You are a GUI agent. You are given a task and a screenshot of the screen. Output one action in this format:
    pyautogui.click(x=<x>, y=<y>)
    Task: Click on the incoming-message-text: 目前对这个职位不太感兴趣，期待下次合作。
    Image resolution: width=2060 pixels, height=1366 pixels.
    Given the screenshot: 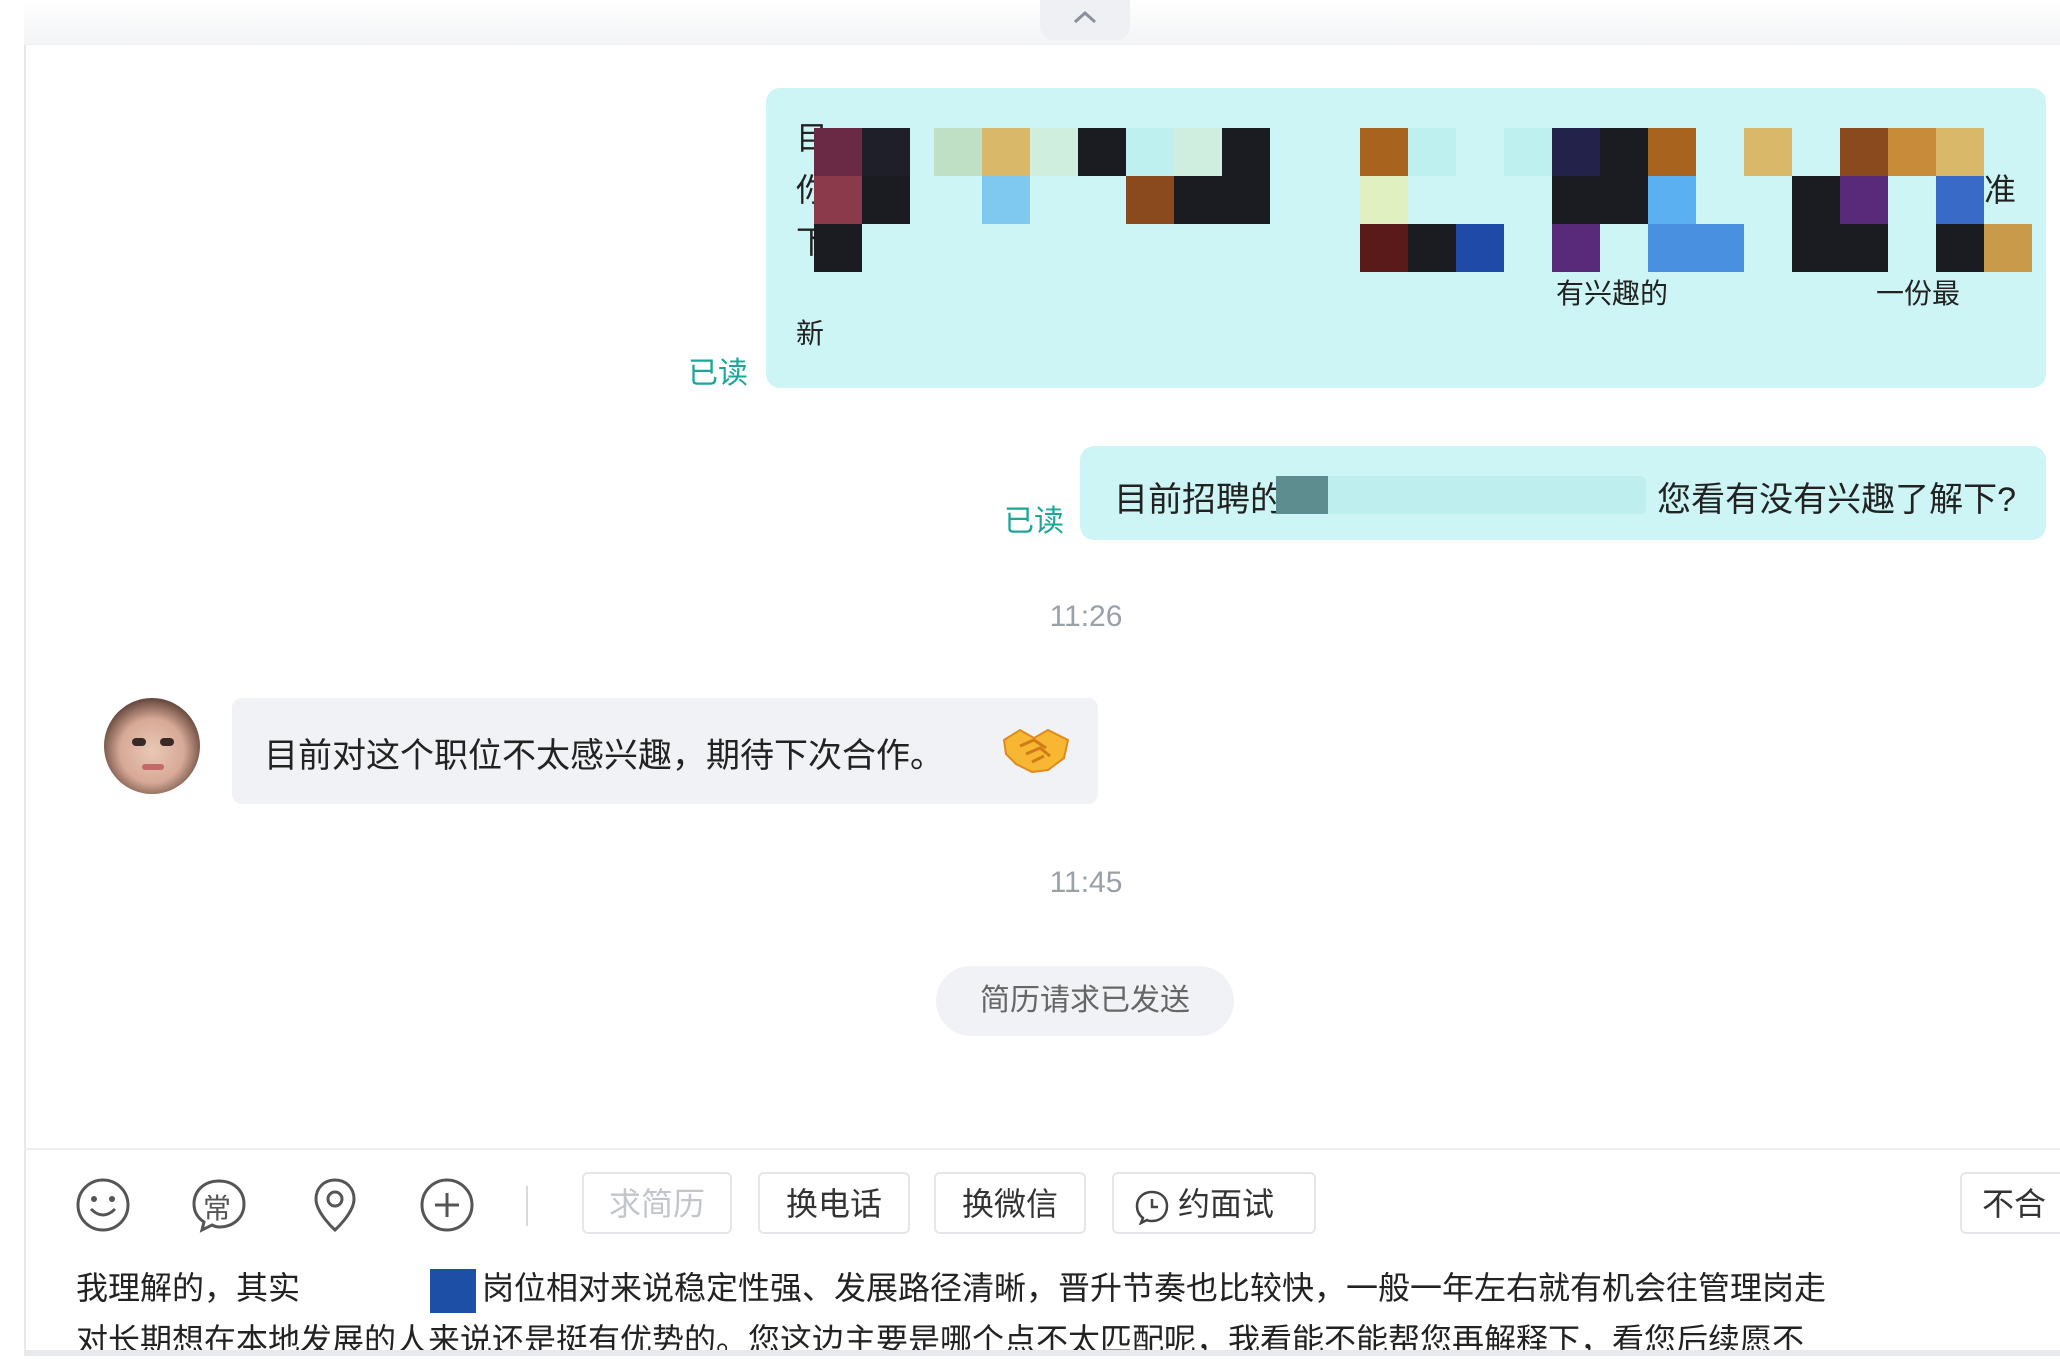 What is the action you would take?
    pyautogui.click(x=604, y=756)
    